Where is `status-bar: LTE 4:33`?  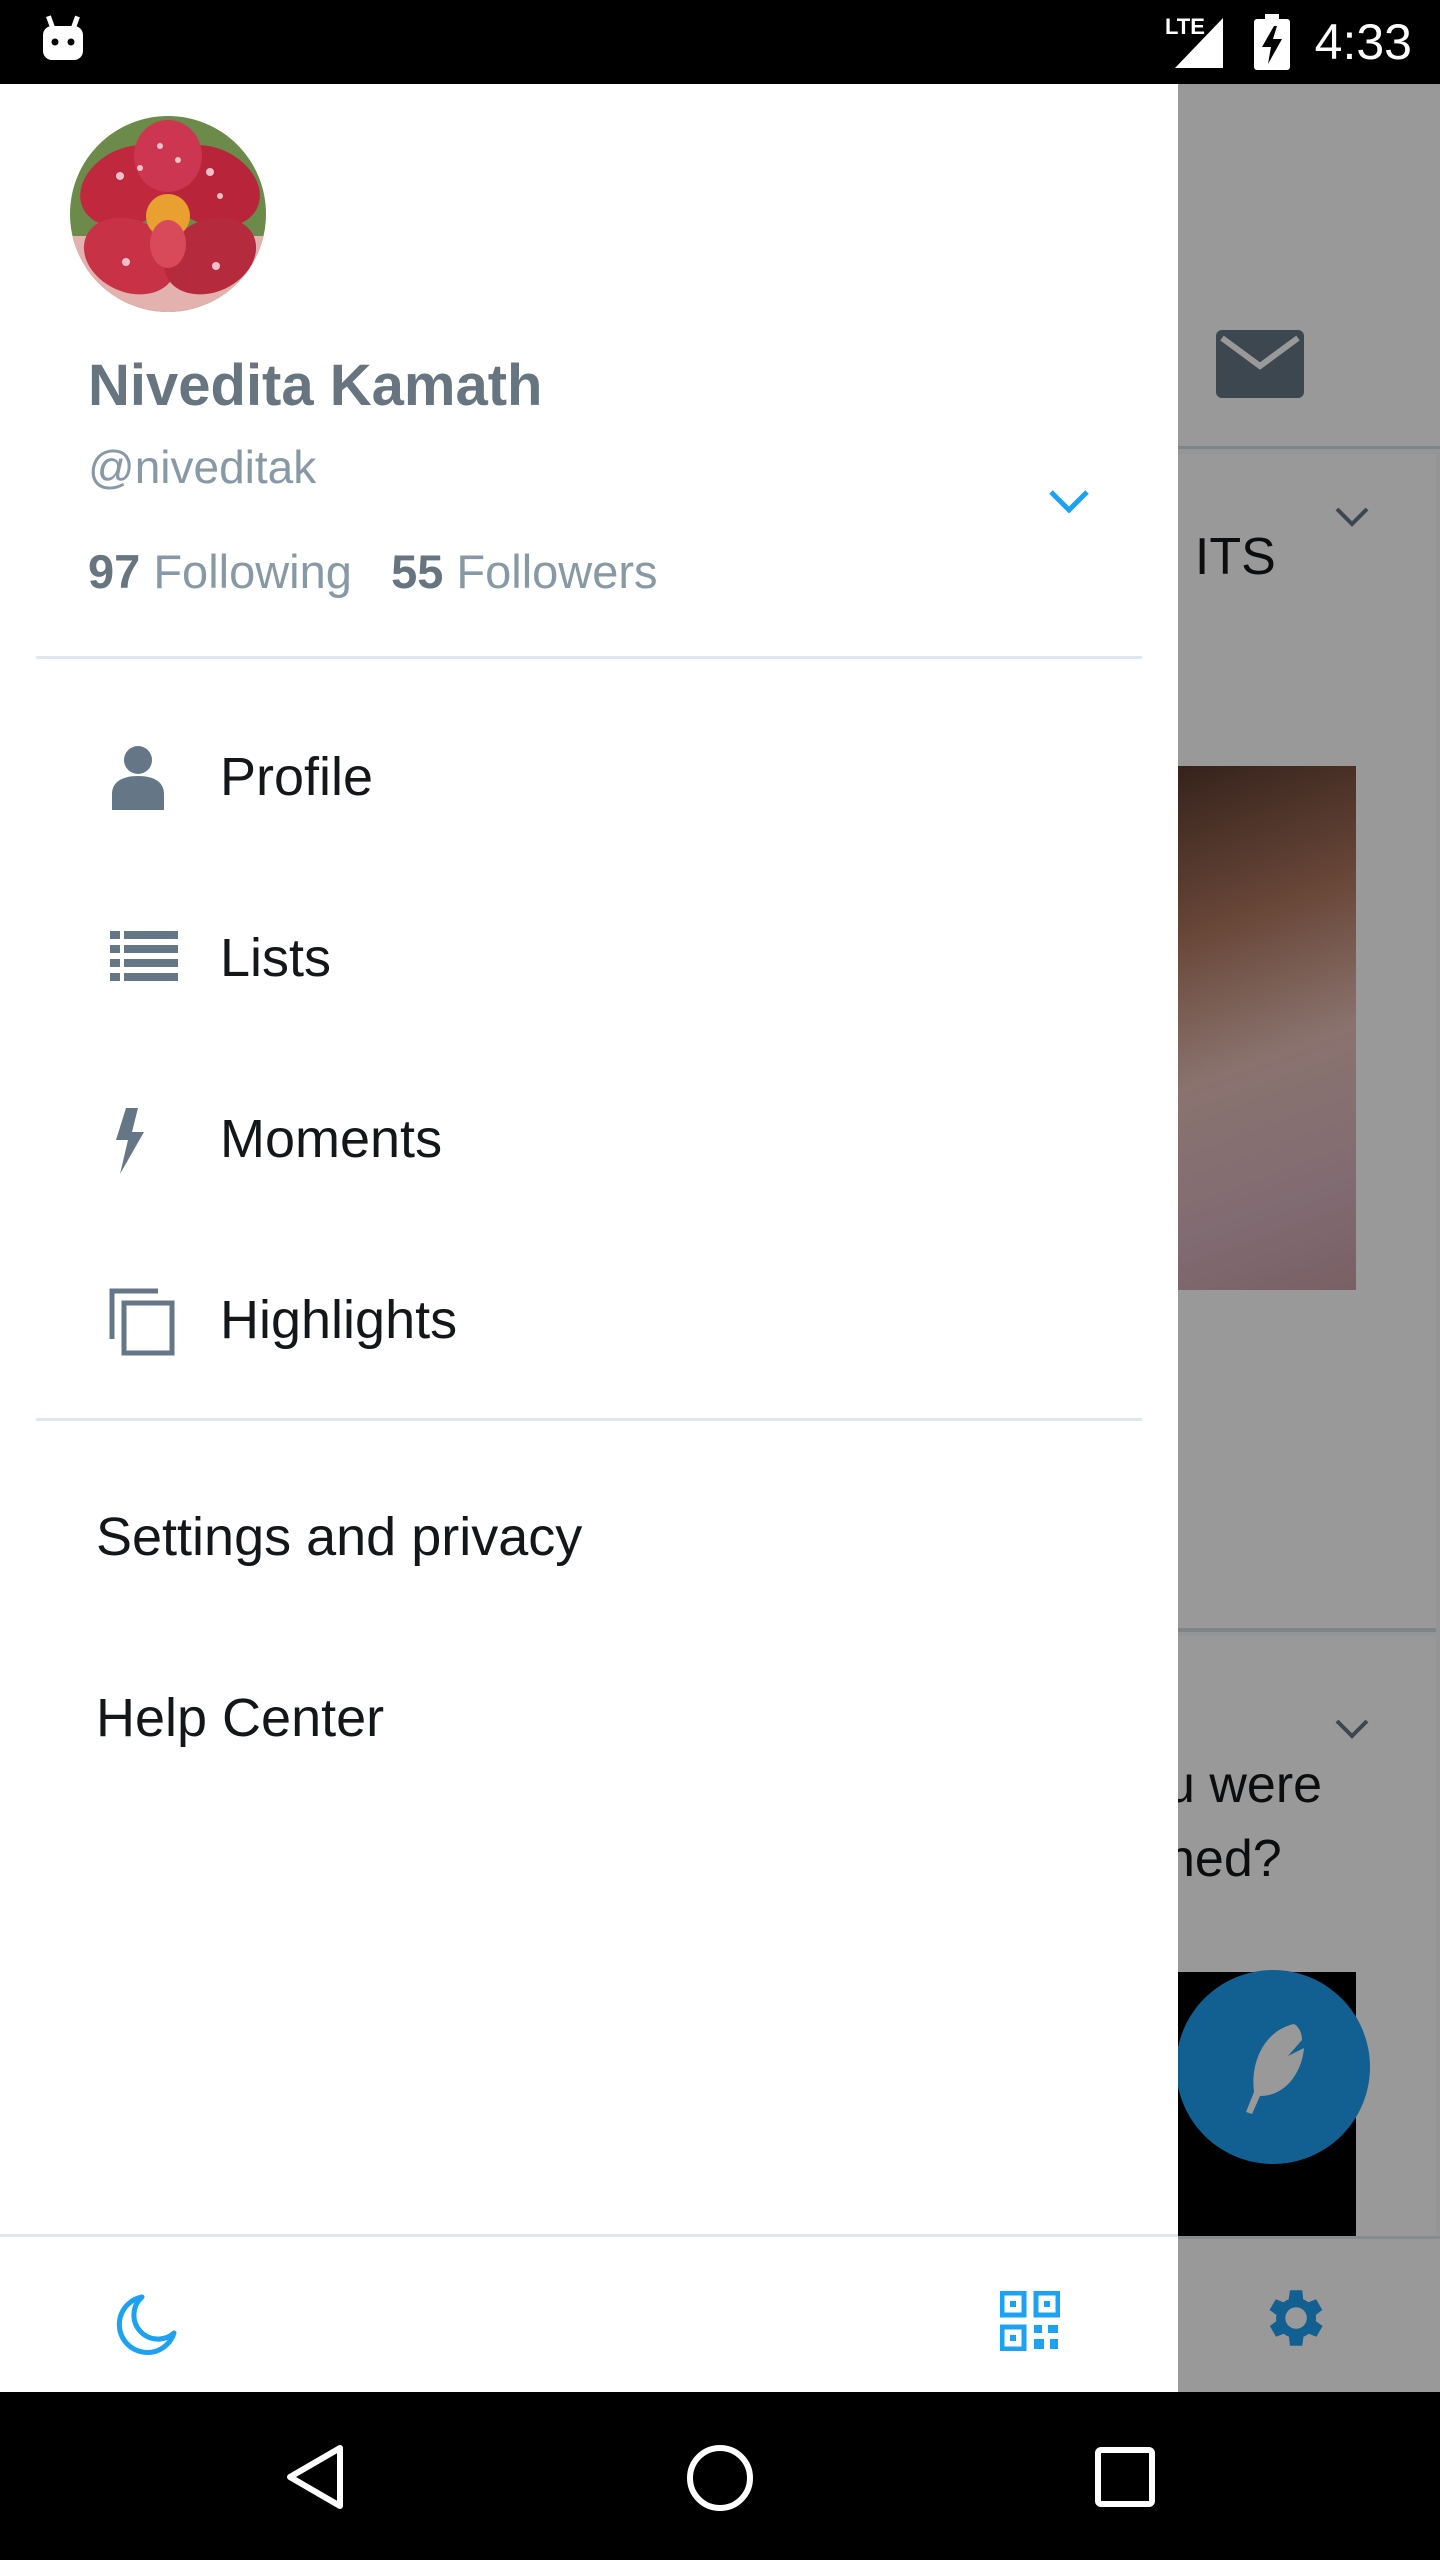
status-bar: LTE 4:33 is located at coordinates (720, 42).